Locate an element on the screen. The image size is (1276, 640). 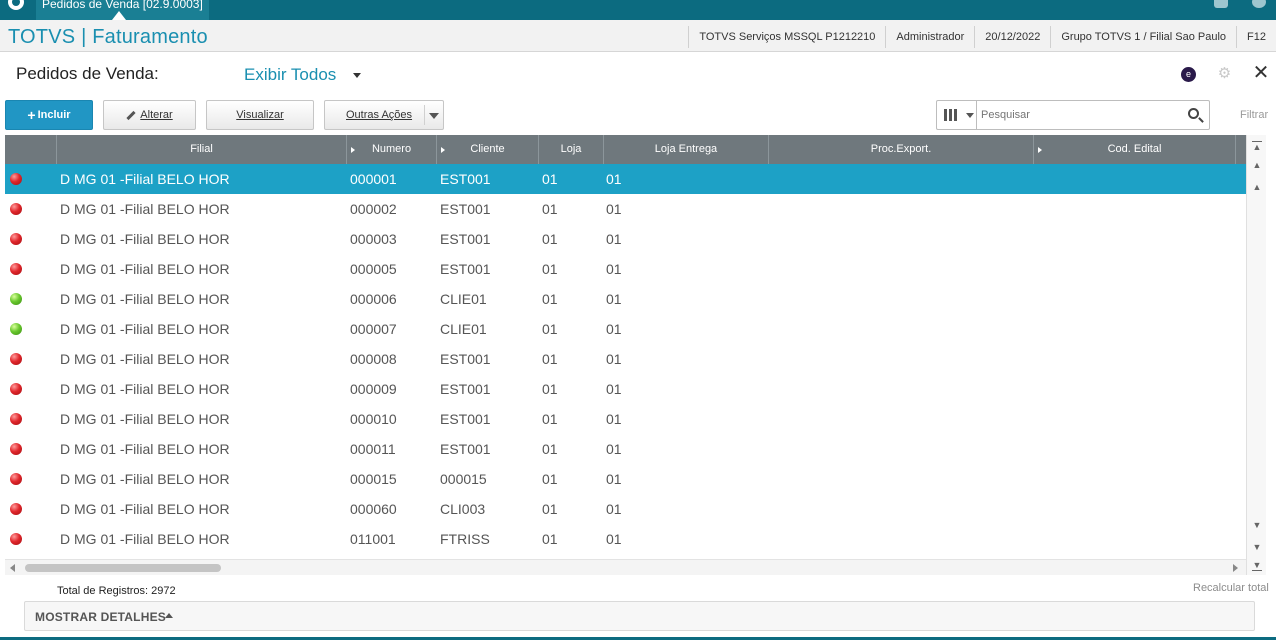
alterar-label: Alterar is located at coordinates (156, 115).